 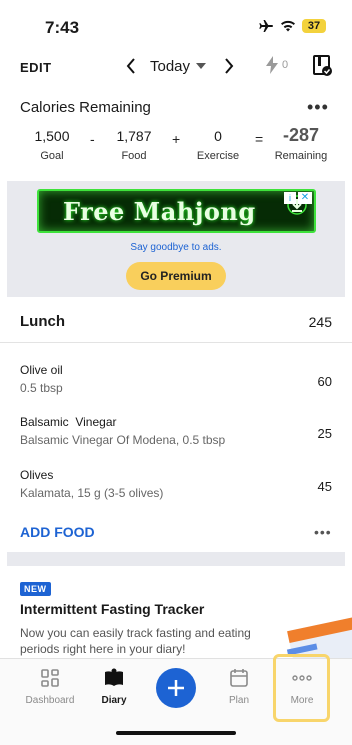 I want to click on minus-operator: -, so click(x=92, y=139).